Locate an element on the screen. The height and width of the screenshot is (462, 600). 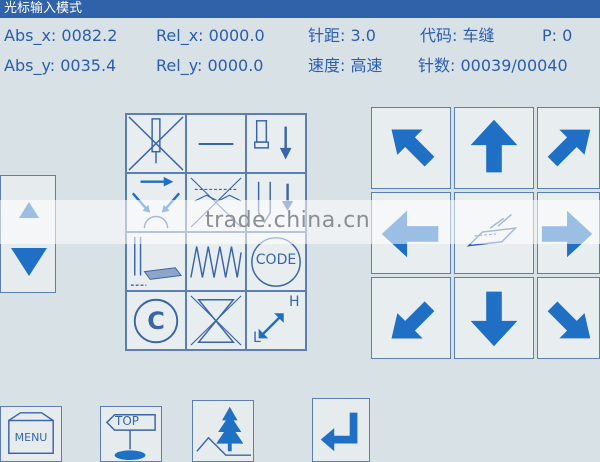
presser-down-button is located at coordinates (276, 143).